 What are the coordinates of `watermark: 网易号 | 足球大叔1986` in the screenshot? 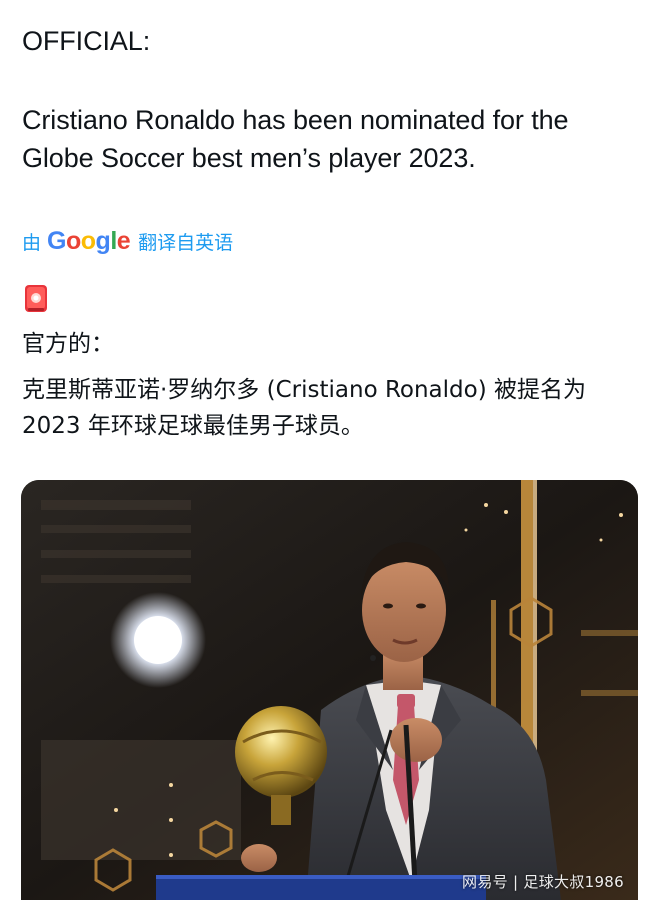 It's located at (543, 882).